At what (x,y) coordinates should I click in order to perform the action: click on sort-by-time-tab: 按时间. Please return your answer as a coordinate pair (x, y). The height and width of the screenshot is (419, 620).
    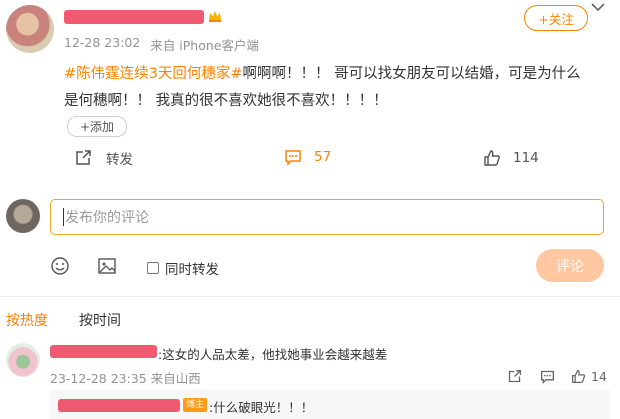
    Looking at the image, I should click on (100, 320).